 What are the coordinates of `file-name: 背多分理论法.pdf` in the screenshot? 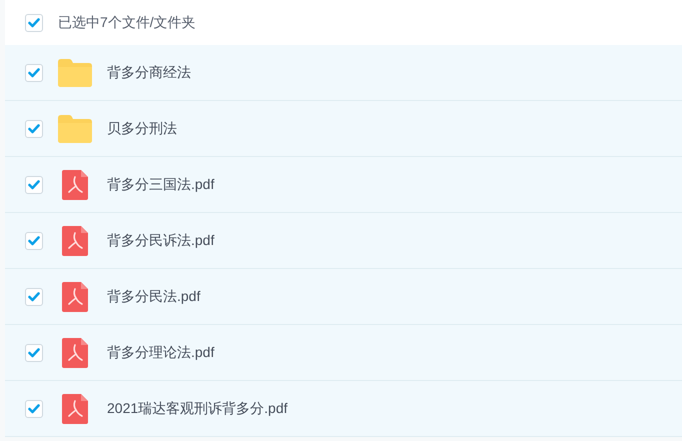 It's located at (160, 352).